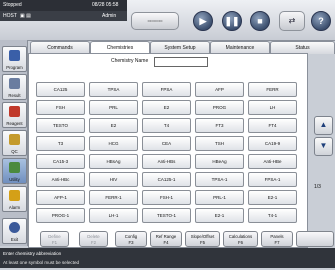 This screenshot has width=335, height=270. What do you see at coordinates (14, 231) in the screenshot?
I see `sidebar-item-exit: Exit` at bounding box center [14, 231].